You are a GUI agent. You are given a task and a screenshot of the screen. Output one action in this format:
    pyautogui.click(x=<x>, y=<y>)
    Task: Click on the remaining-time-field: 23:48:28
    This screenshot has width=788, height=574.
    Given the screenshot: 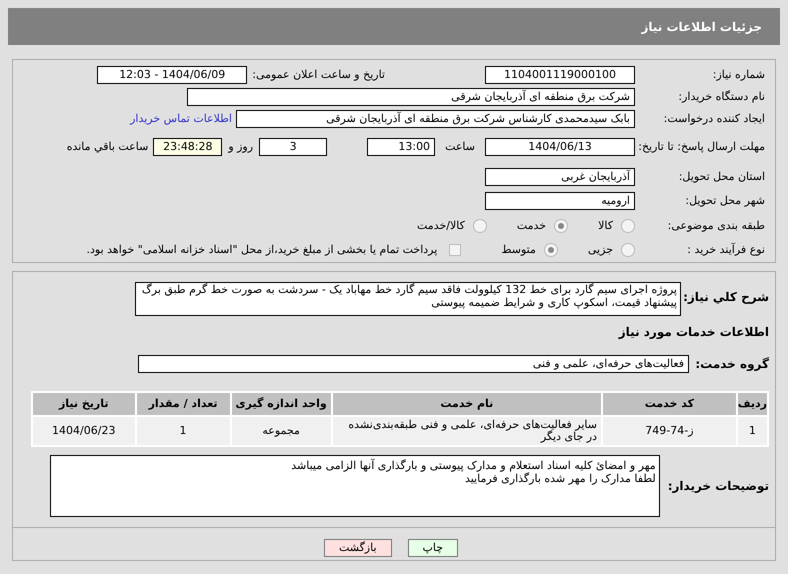 What is the action you would take?
    pyautogui.click(x=187, y=147)
    